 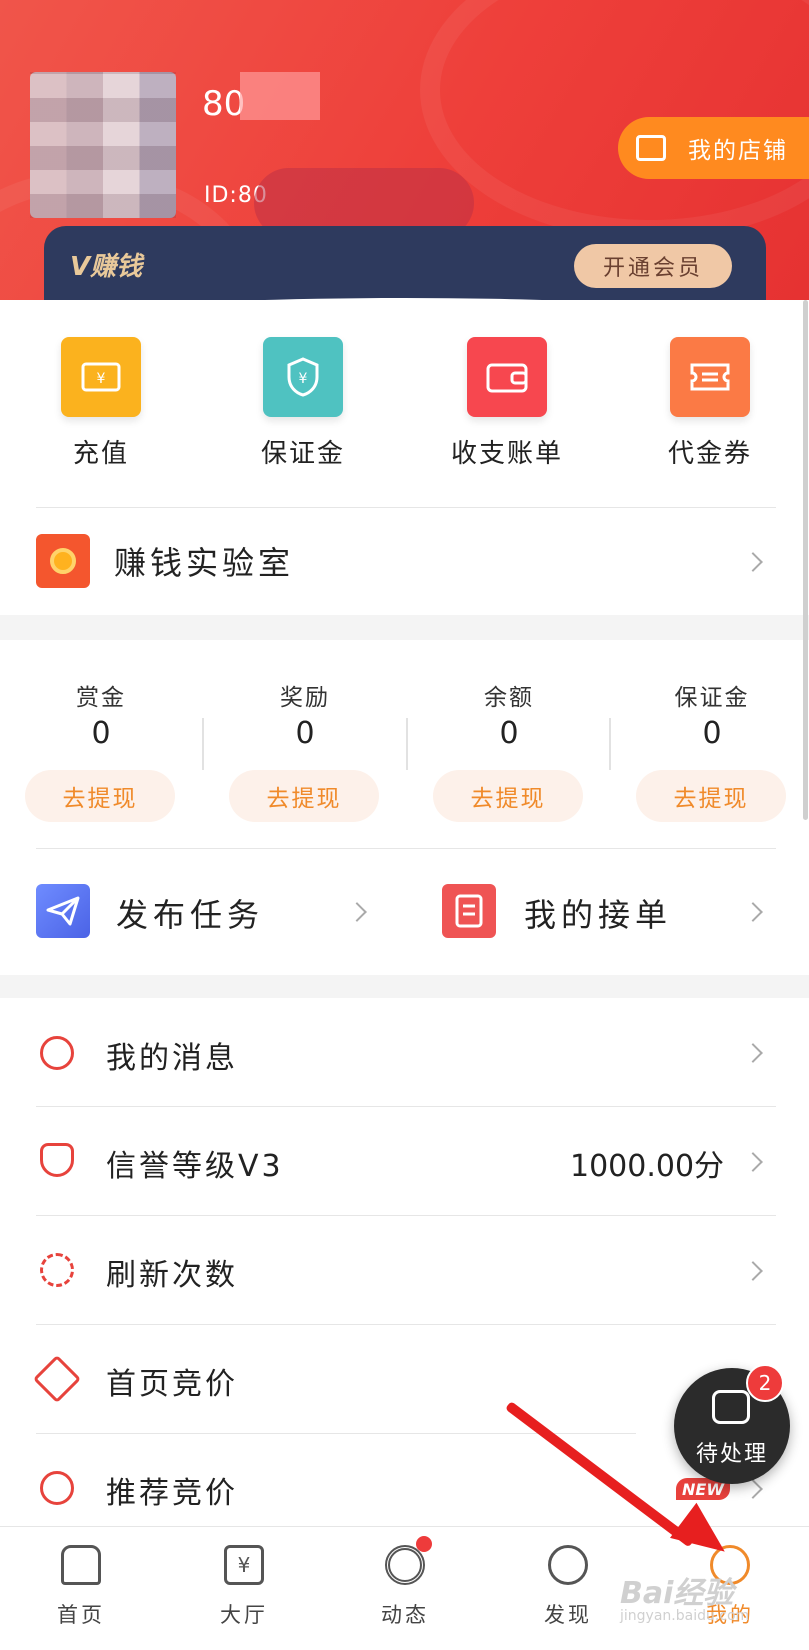 I want to click on money-lab-label: 赚钱实验室, so click(x=204, y=561).